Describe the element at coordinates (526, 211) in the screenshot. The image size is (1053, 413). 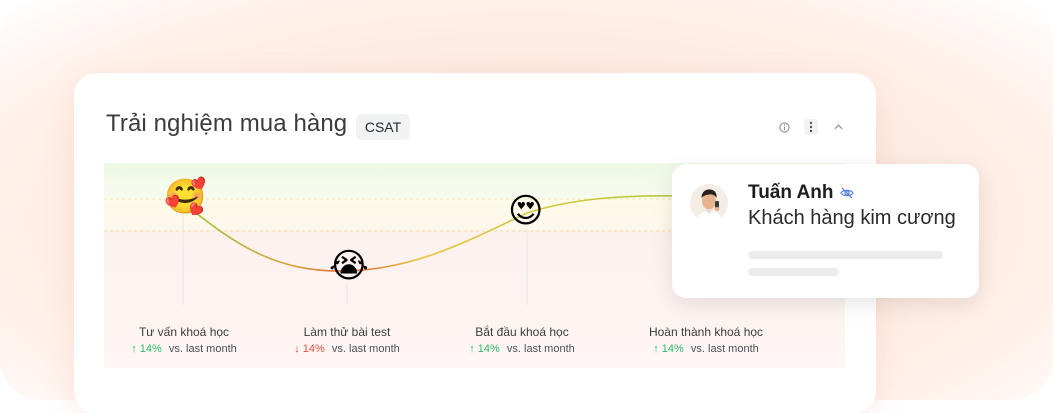
I see `stage-emoji: 😍` at that location.